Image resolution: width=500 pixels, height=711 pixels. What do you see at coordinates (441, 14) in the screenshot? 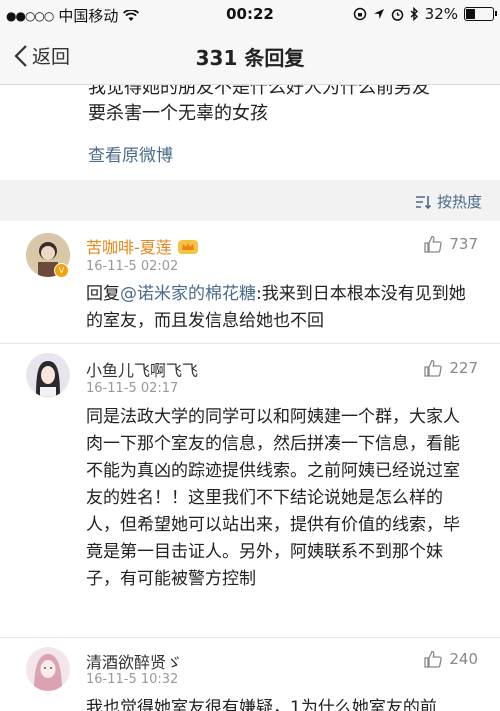
I see `battery-percent: 32%` at bounding box center [441, 14].